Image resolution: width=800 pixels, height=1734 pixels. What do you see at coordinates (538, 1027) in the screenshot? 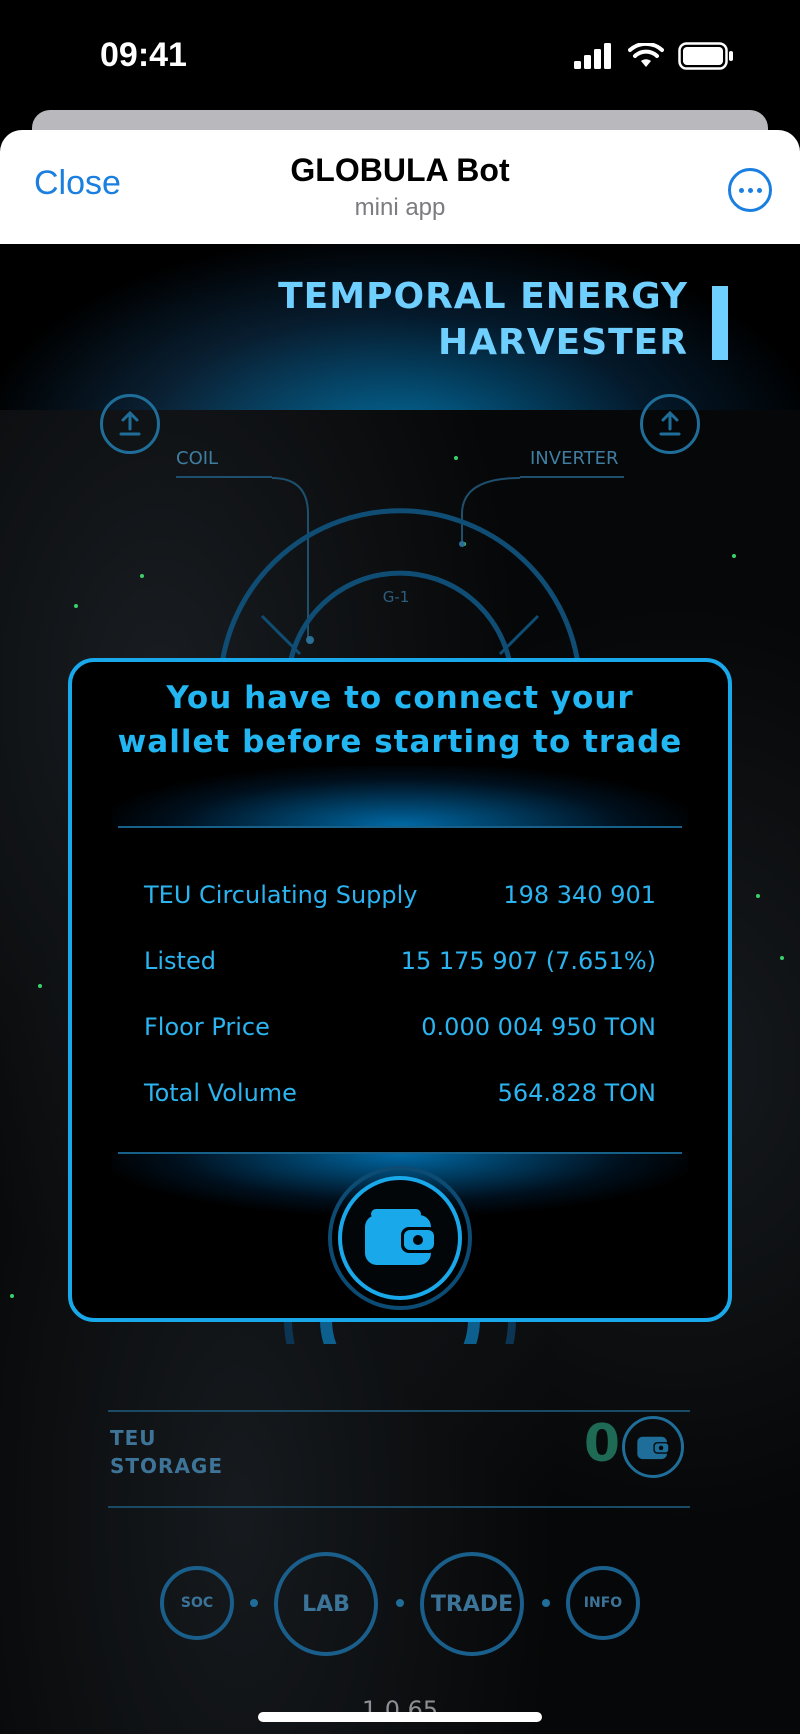
I see `stat-value: 0.000 004 950 TON` at bounding box center [538, 1027].